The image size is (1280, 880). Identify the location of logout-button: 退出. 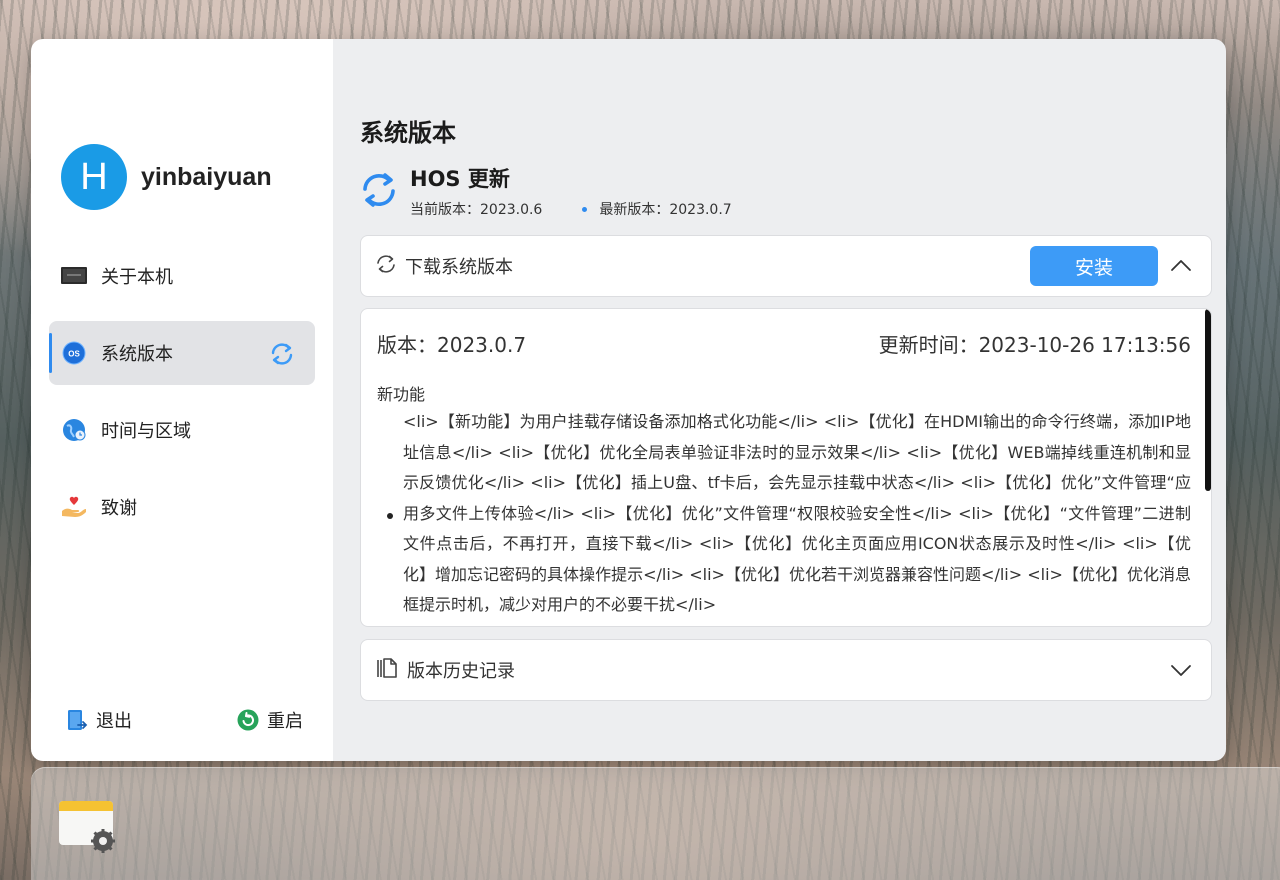
(99, 720).